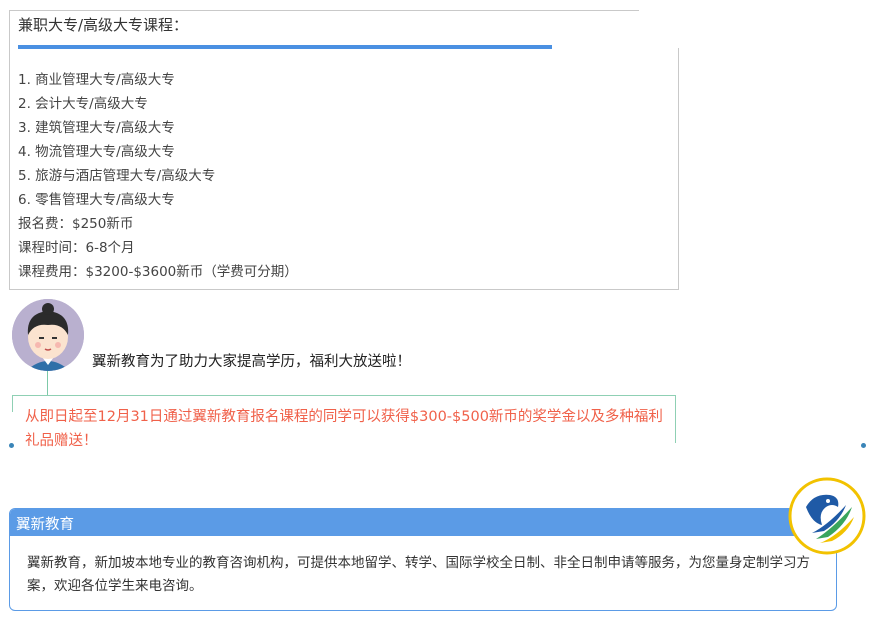 This screenshot has width=876, height=618. Describe the element at coordinates (11, 445) in the screenshot. I see `bullet-dot-left` at that location.